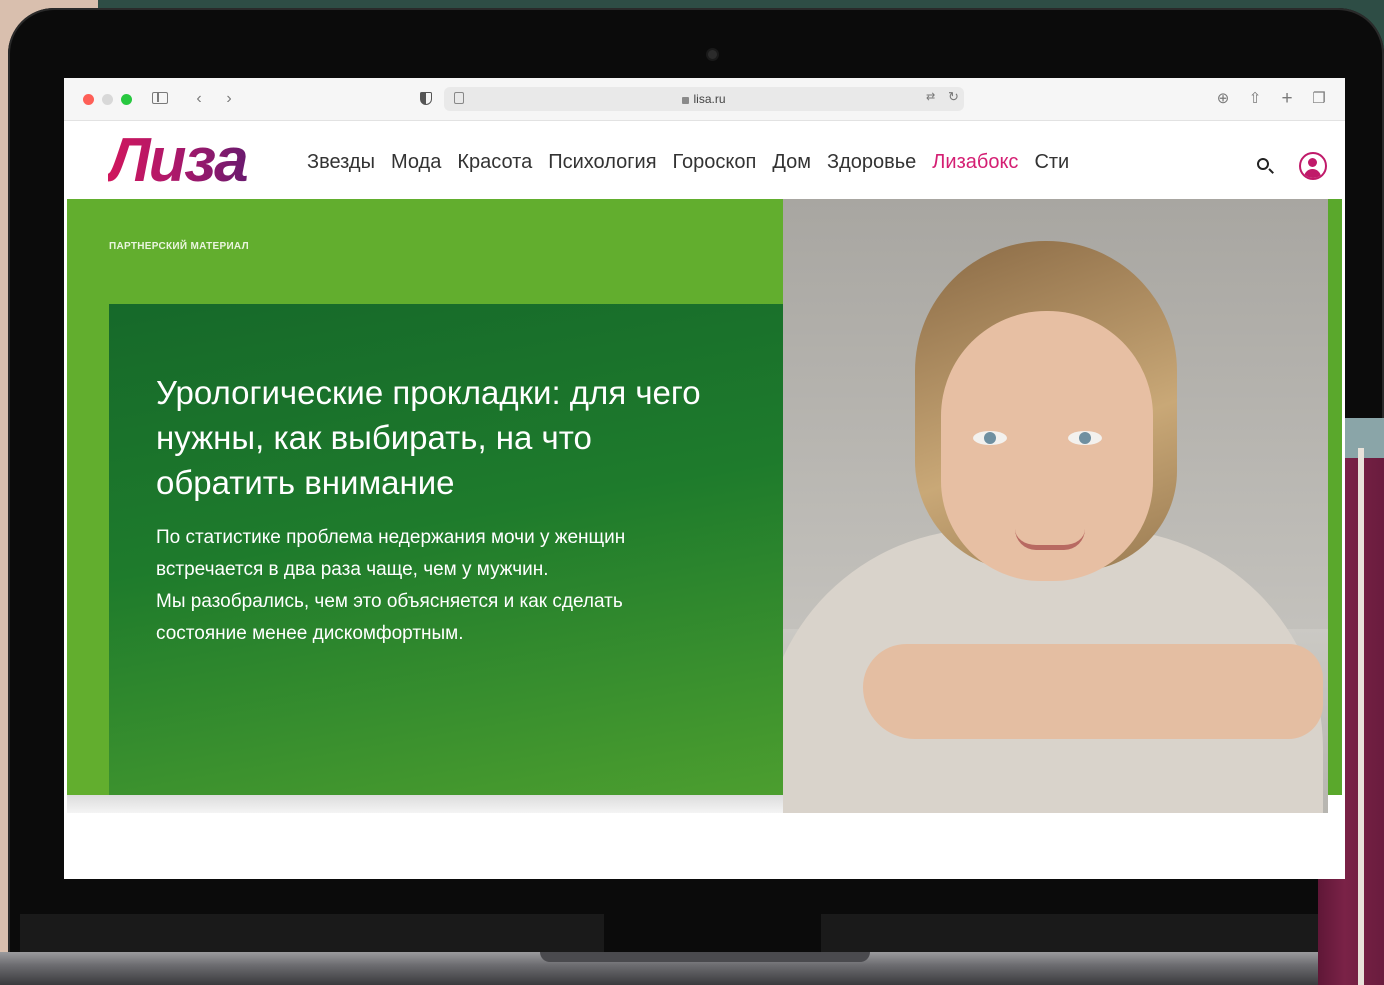 This screenshot has height=985, width=1384. What do you see at coordinates (199, 99) in the screenshot?
I see `back-icon: ‹` at bounding box center [199, 99].